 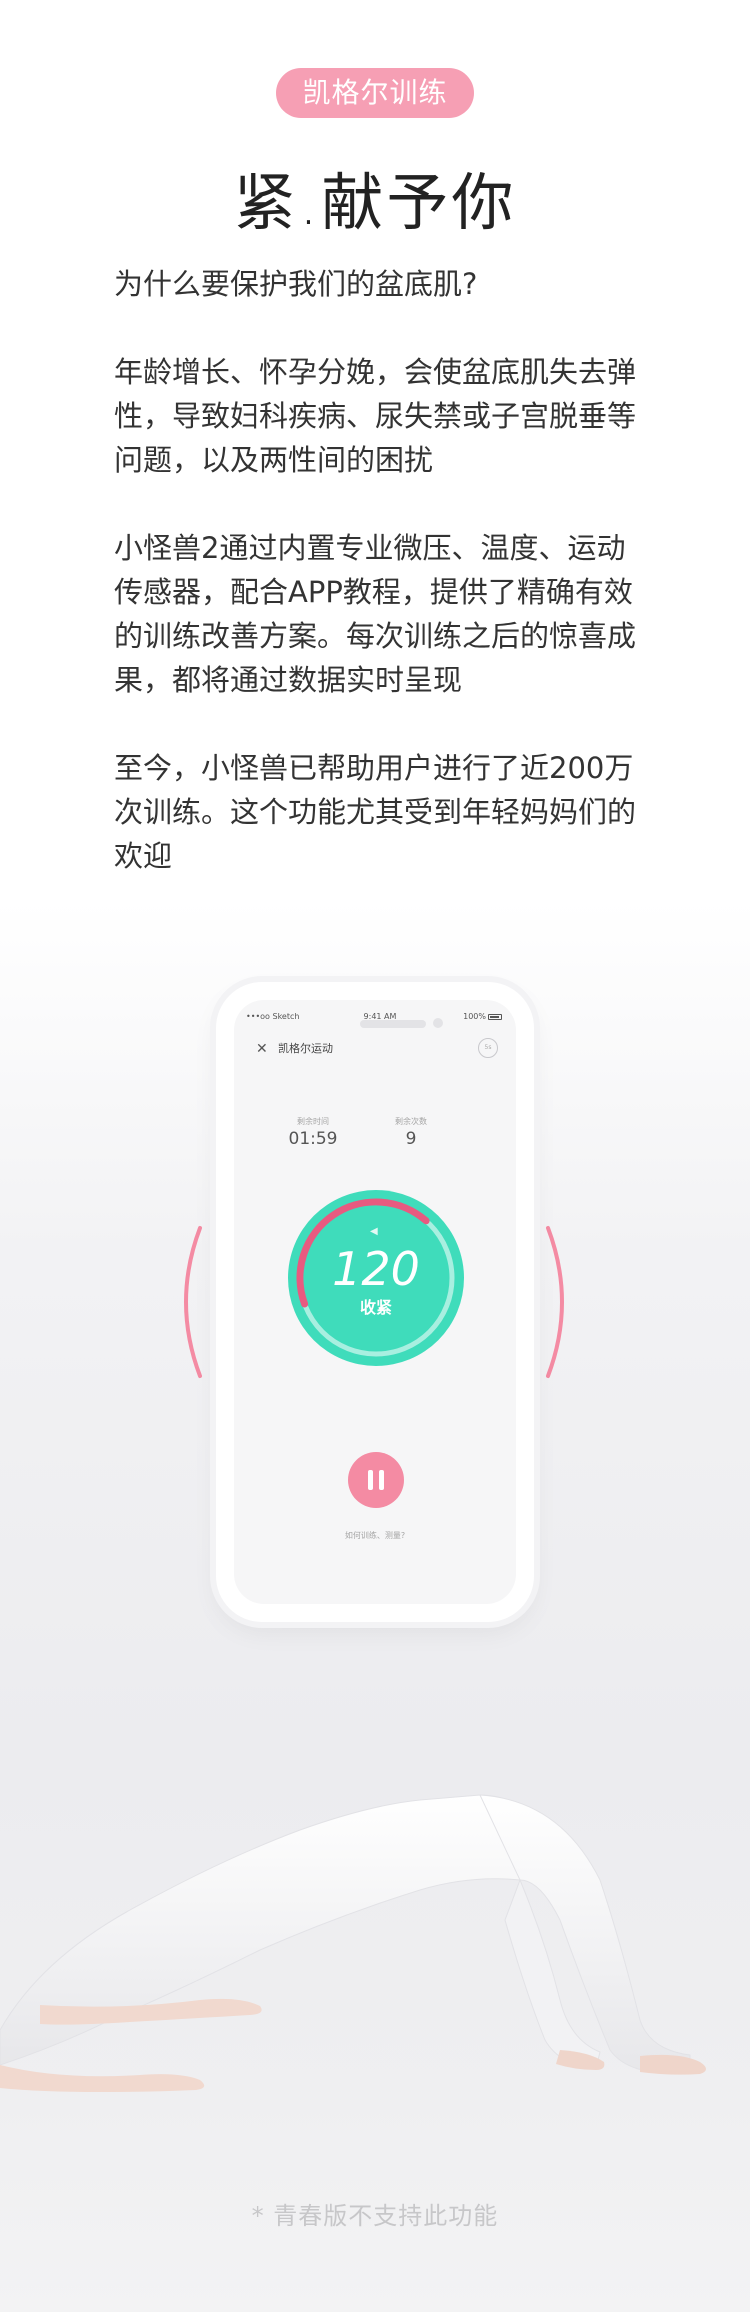 I want to click on volume-icon: ◀, so click(x=374, y=1231).